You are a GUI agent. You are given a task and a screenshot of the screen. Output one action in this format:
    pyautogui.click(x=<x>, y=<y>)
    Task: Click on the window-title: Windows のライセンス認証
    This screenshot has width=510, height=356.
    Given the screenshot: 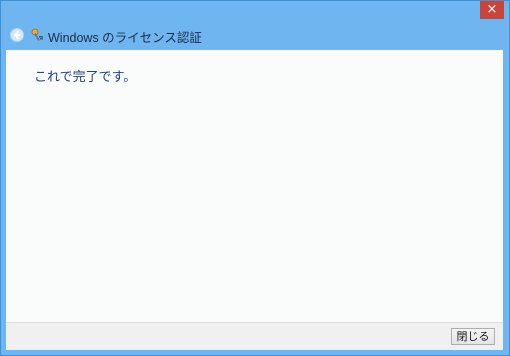 What is the action you would take?
    pyautogui.click(x=125, y=38)
    